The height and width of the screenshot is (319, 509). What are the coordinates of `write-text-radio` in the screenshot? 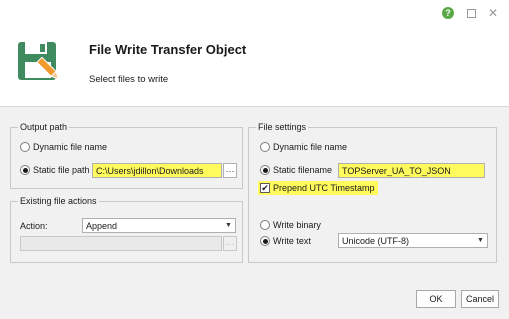 It's located at (265, 241).